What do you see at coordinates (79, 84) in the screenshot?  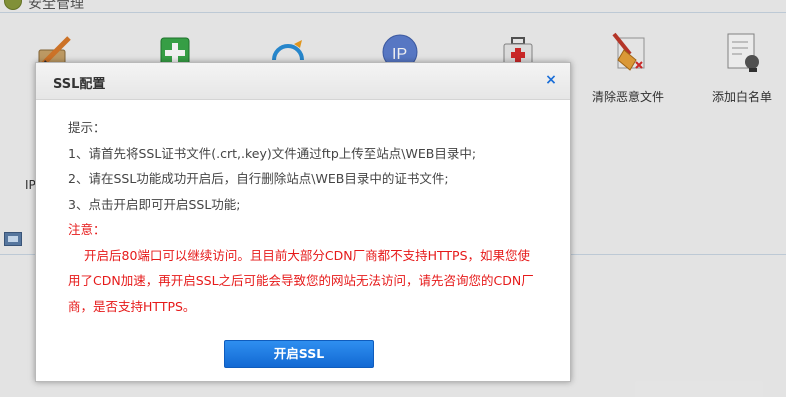 I see `dialog-title: SSL配置` at bounding box center [79, 84].